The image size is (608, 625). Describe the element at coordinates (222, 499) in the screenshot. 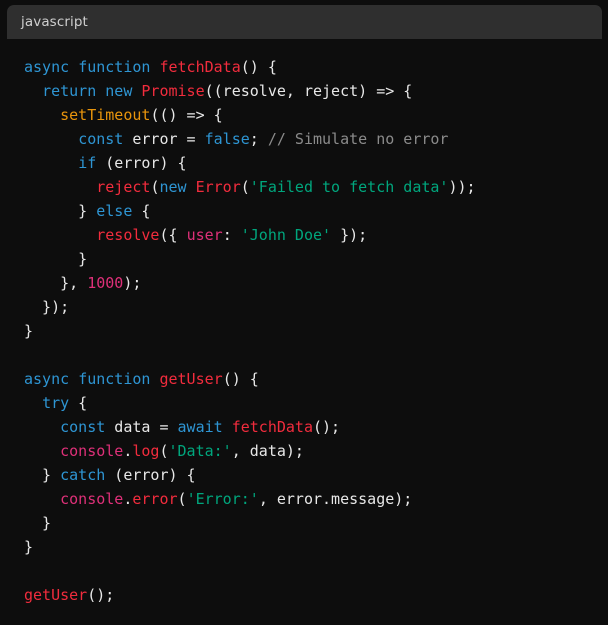

I see `code-token: 'Error:'` at that location.